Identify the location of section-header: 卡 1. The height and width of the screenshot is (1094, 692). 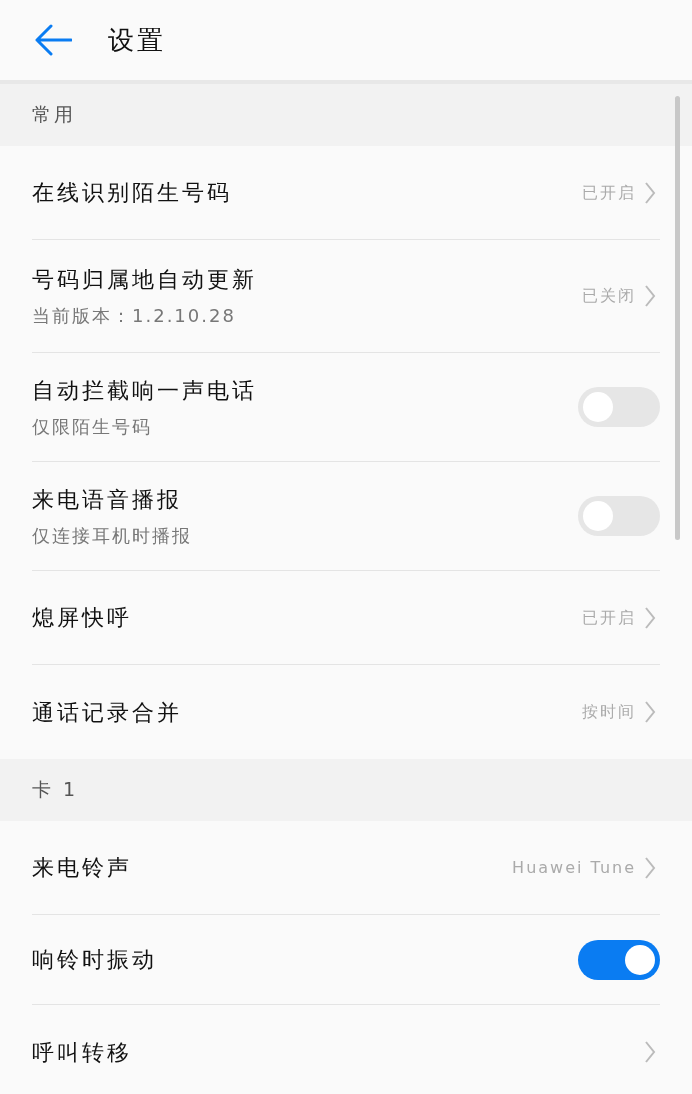
(55, 789).